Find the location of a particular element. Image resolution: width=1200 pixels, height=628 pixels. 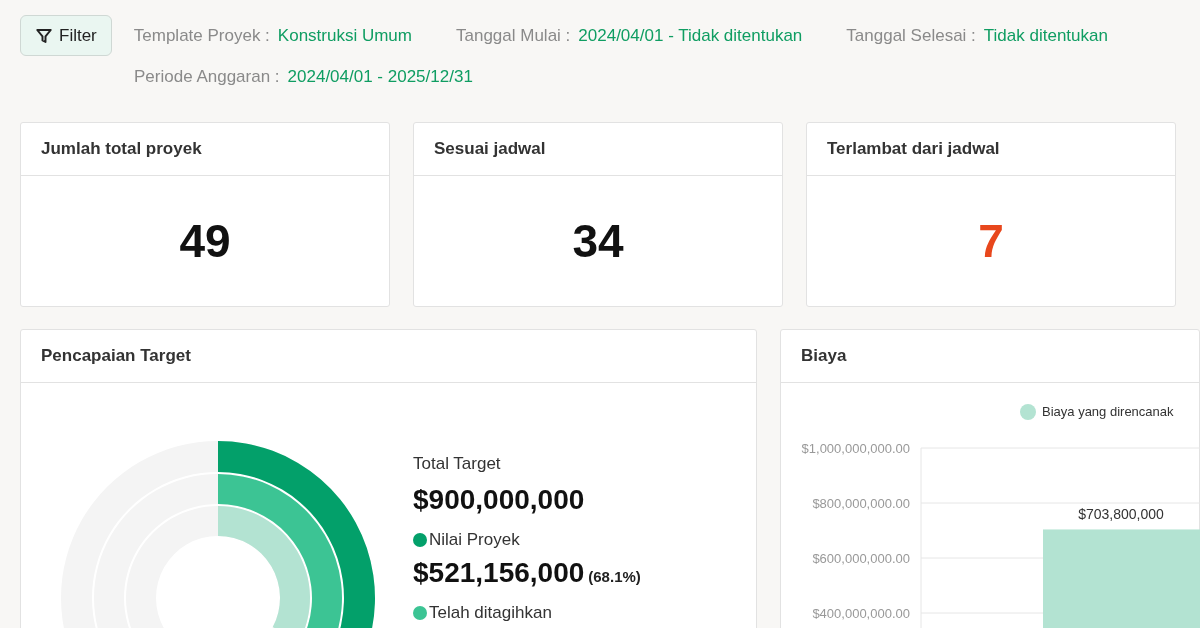

stat-value: 7 is located at coordinates (991, 241).